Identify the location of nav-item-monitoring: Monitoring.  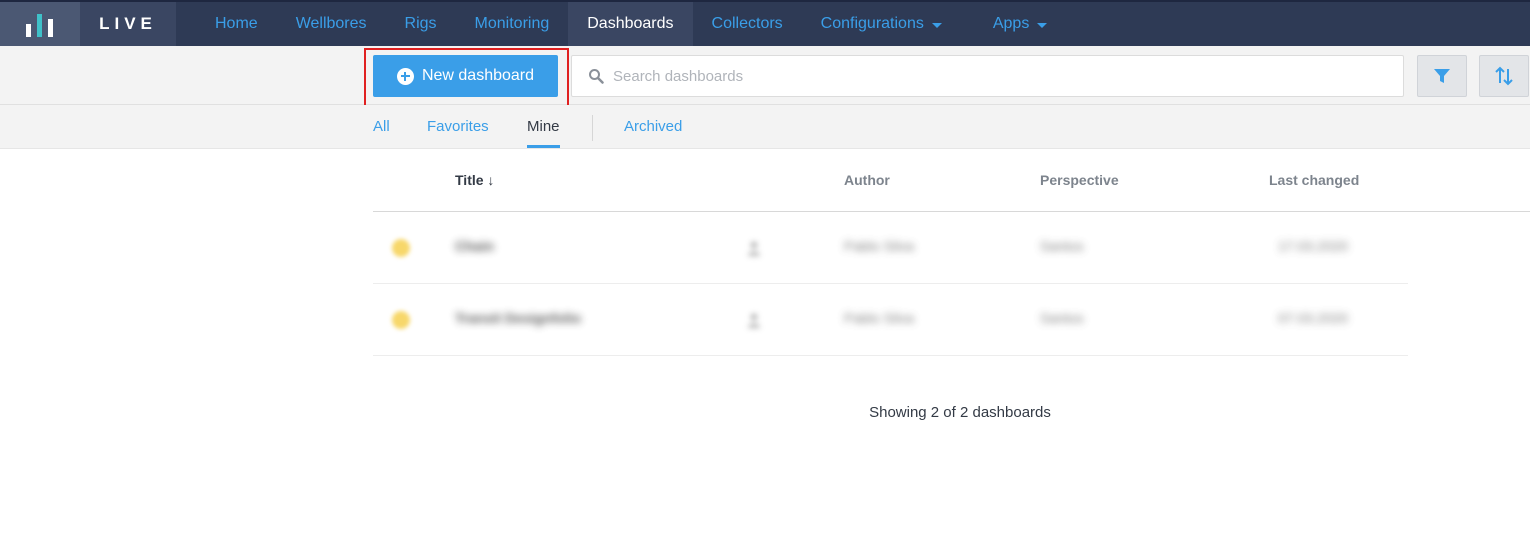
(512, 24).